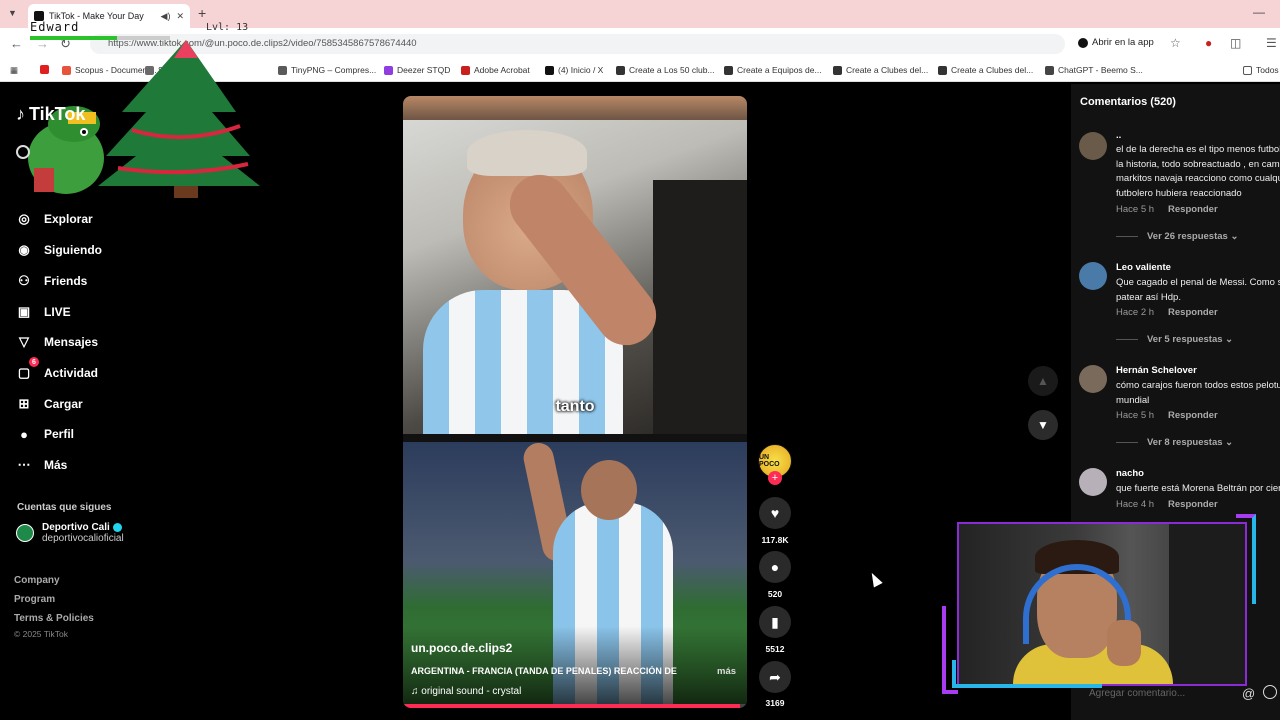 The height and width of the screenshot is (720, 1280). Describe the element at coordinates (1270, 692) in the screenshot. I see `emoji-icon` at that location.